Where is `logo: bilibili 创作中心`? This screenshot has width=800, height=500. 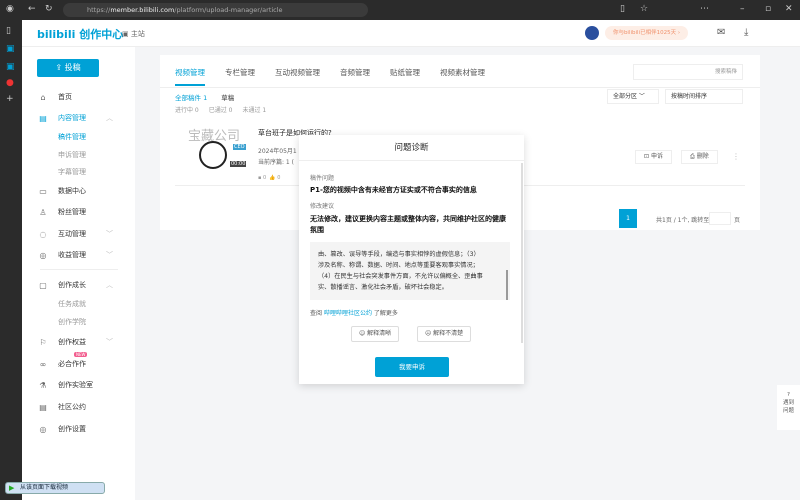 logo: bilibili 创作中心 is located at coordinates (80, 34).